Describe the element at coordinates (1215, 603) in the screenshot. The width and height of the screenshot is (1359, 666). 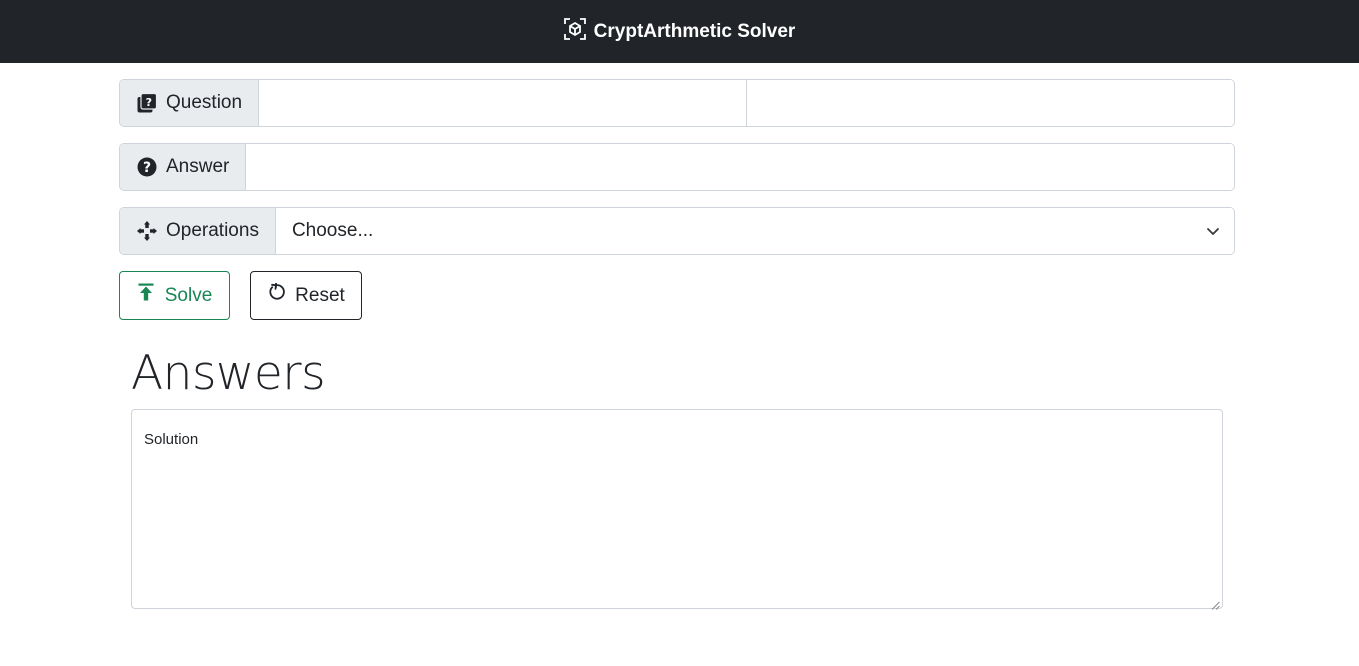
I see `resize-handle-icon` at that location.